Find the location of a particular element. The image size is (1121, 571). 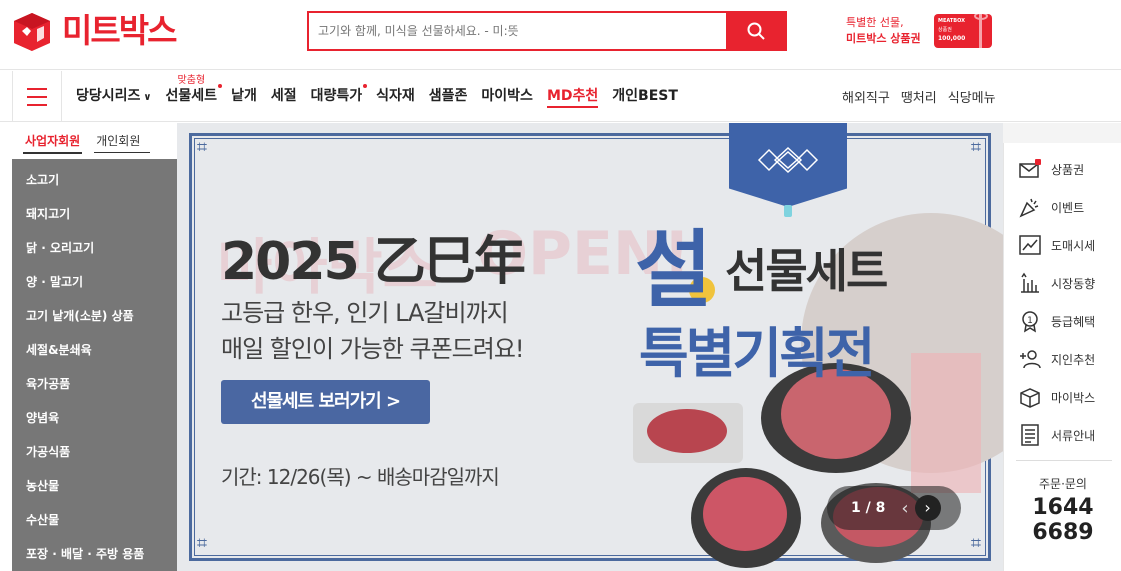

cs-number-line2: 6689 is located at coordinates (1063, 532).